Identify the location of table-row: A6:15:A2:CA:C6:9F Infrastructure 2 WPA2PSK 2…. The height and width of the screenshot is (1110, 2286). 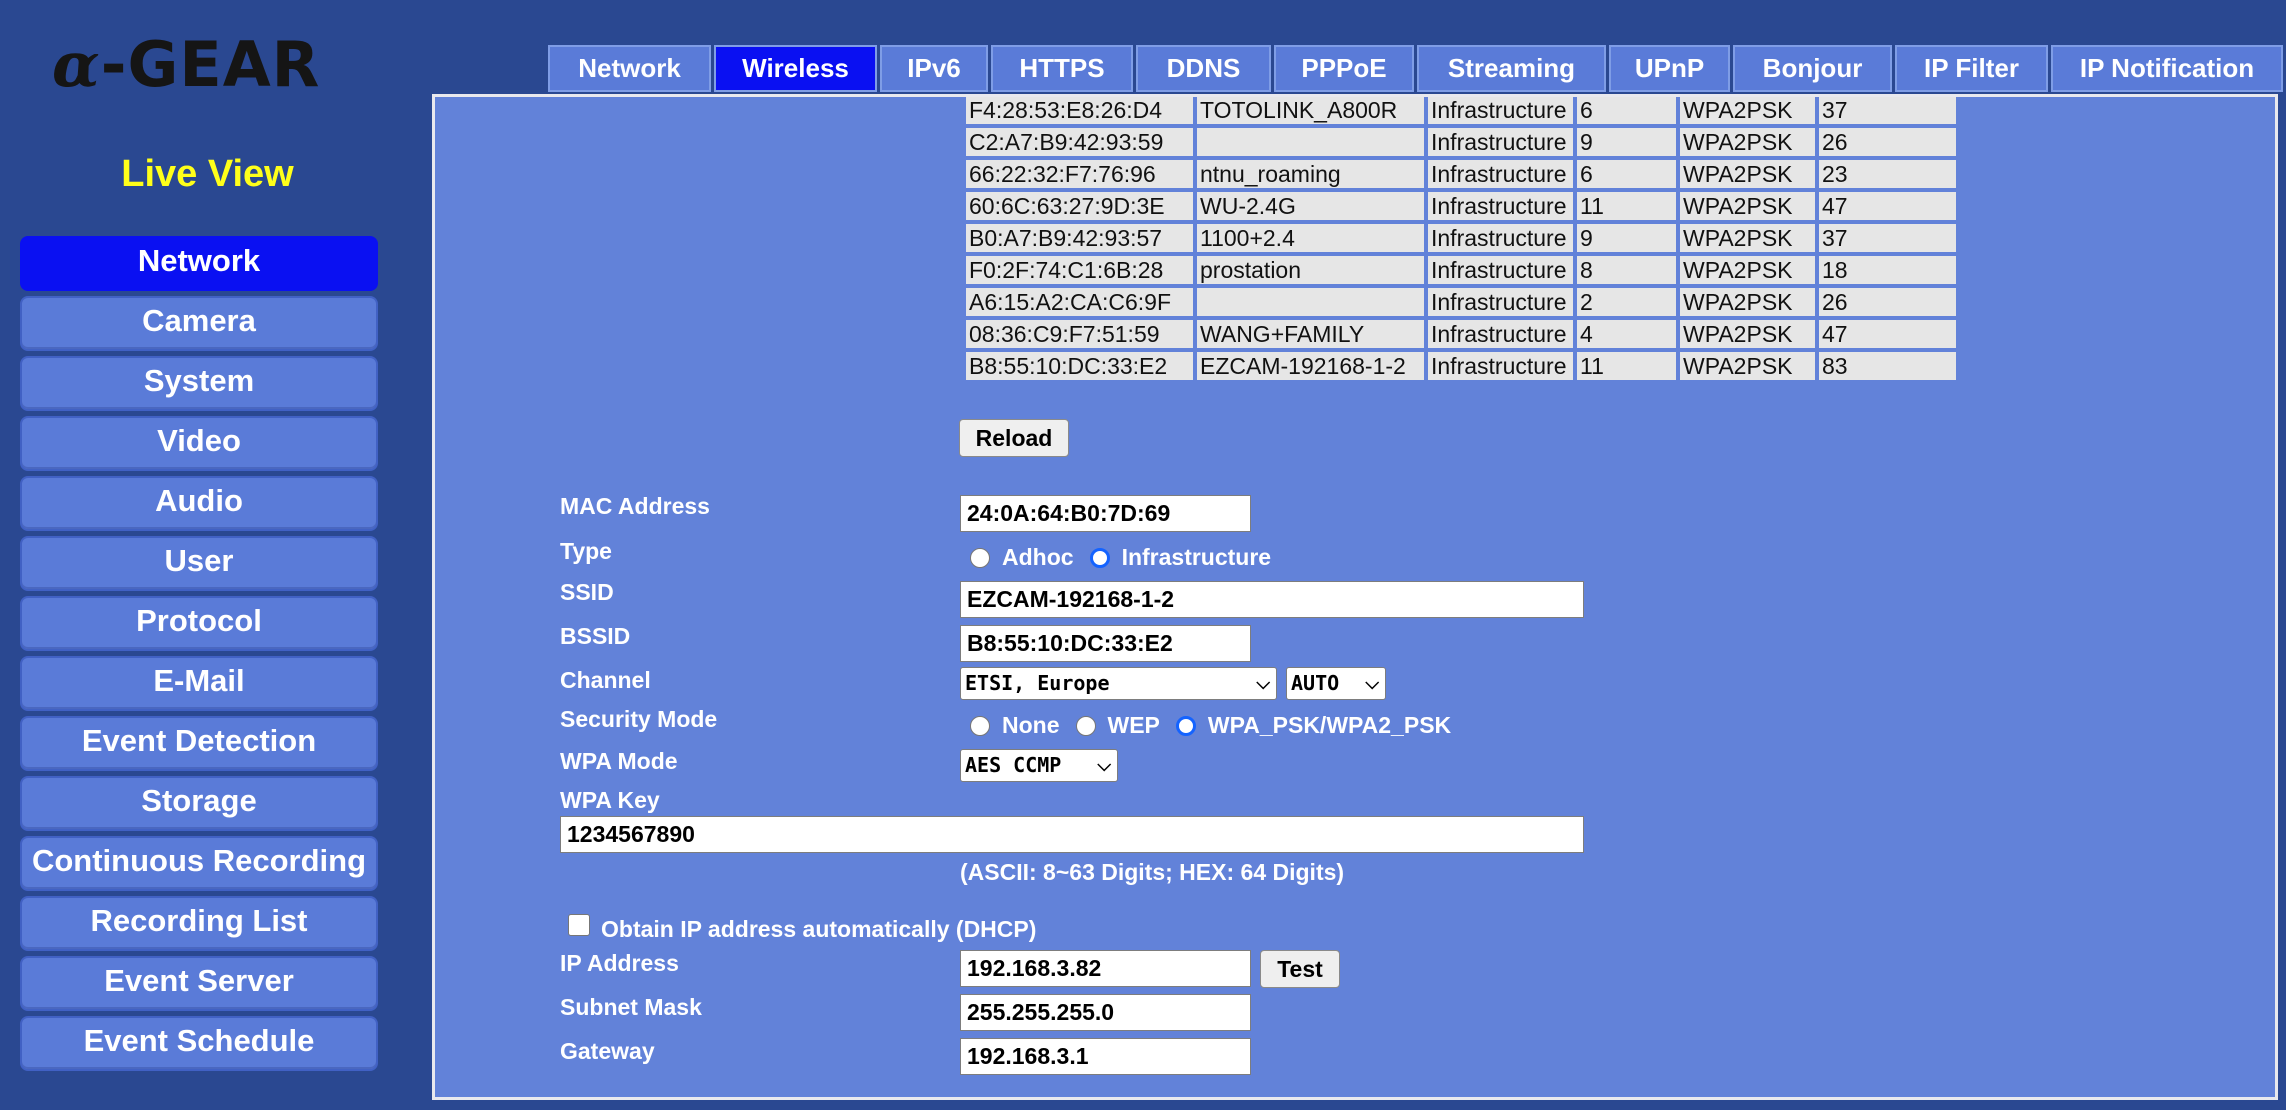
(1461, 302).